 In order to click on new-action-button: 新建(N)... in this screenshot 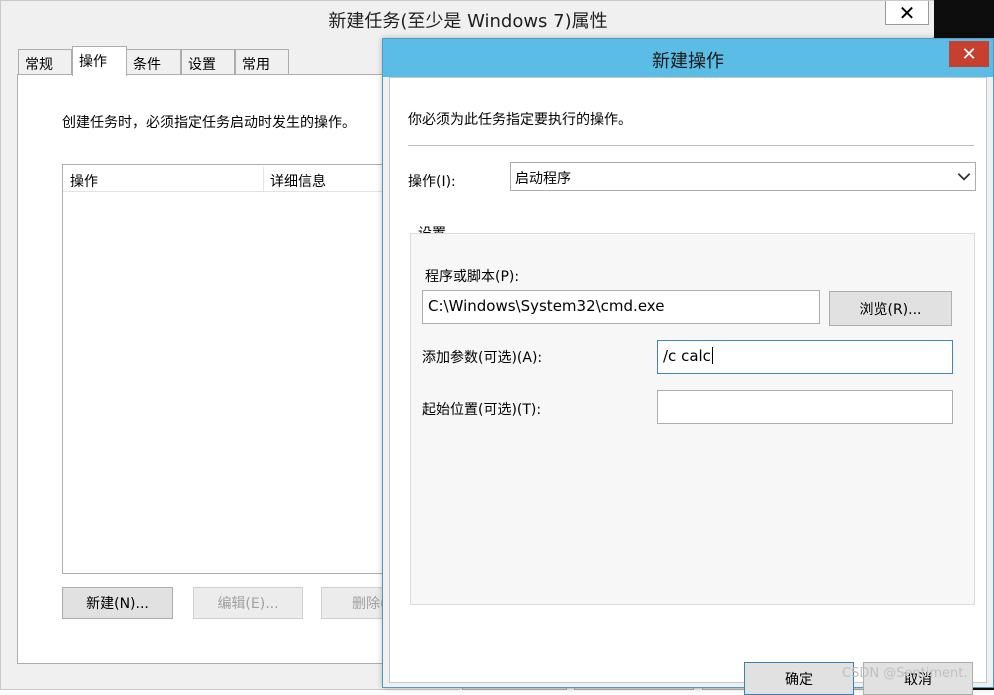, I will do `click(117, 603)`.